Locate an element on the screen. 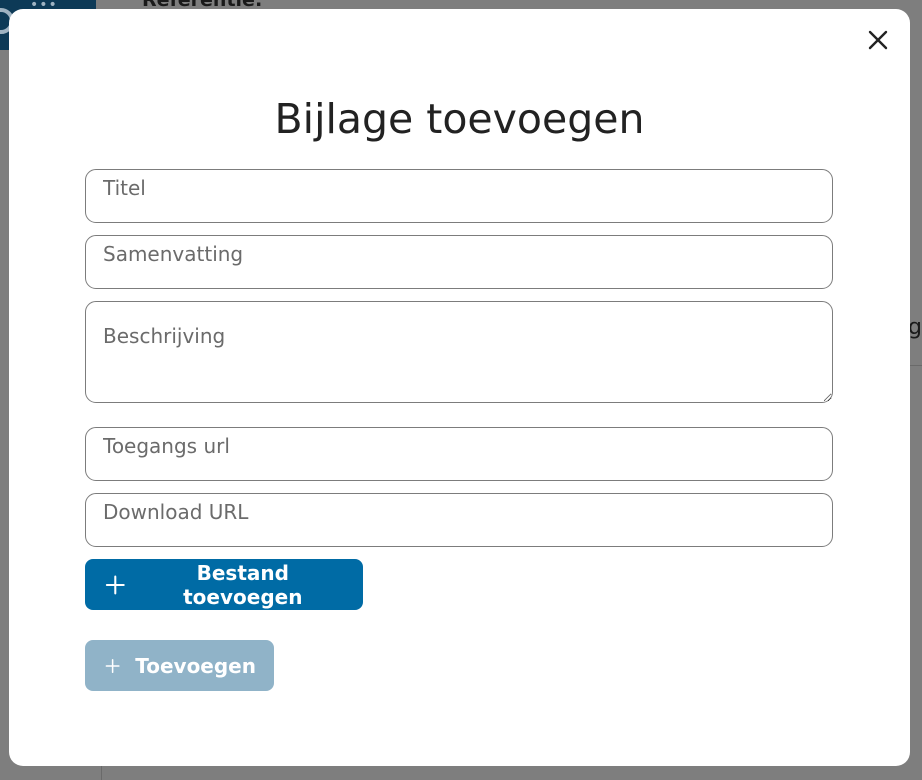  background-vertical-divider is located at coordinates (101, 772).